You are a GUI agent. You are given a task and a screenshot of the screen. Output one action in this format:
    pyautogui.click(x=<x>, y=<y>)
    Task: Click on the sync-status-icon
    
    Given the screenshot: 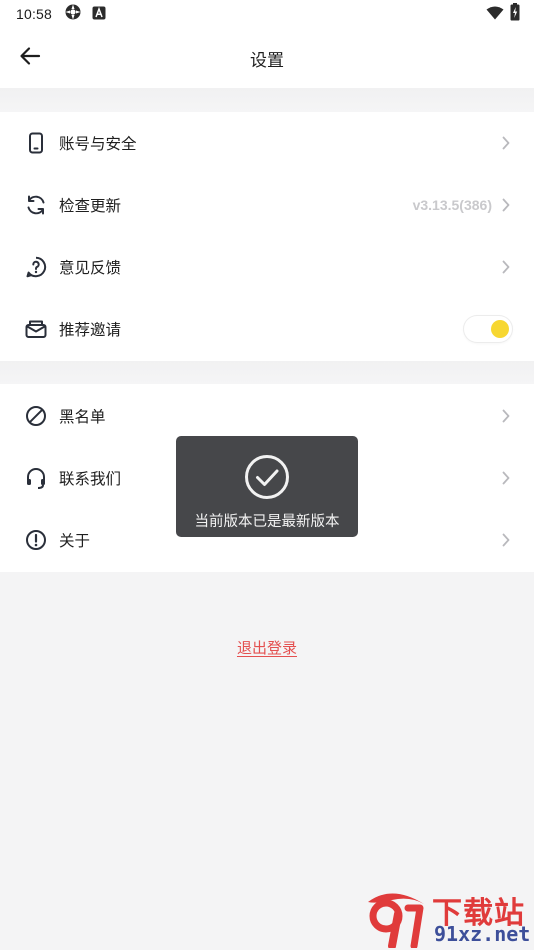 What is the action you would take?
    pyautogui.click(x=73, y=14)
    